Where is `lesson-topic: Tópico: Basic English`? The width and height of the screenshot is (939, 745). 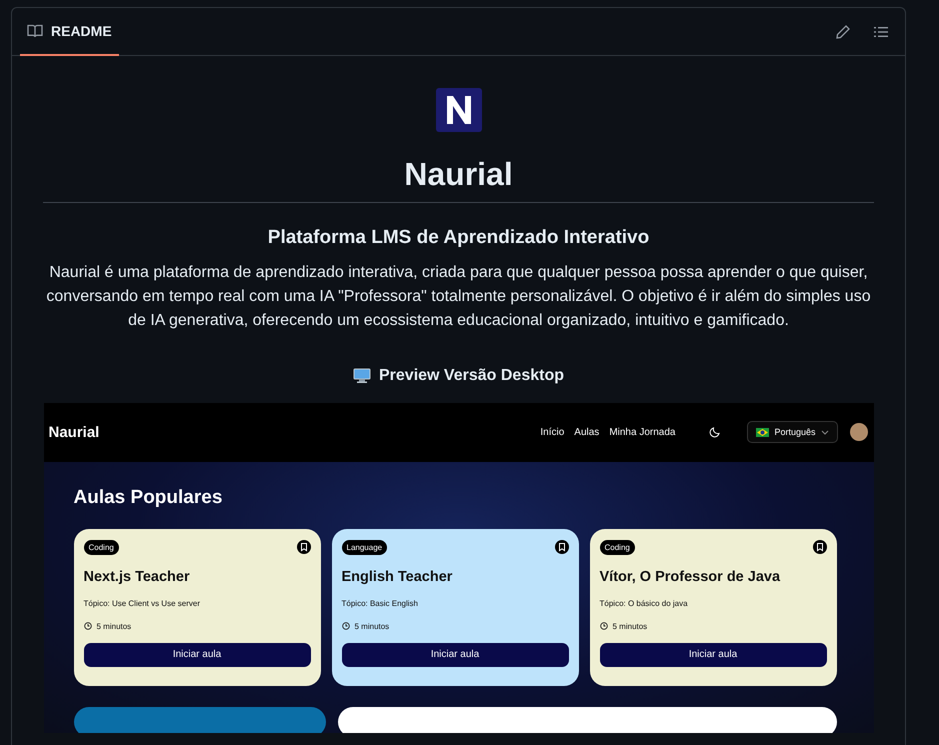 lesson-topic: Tópico: Basic English is located at coordinates (380, 603).